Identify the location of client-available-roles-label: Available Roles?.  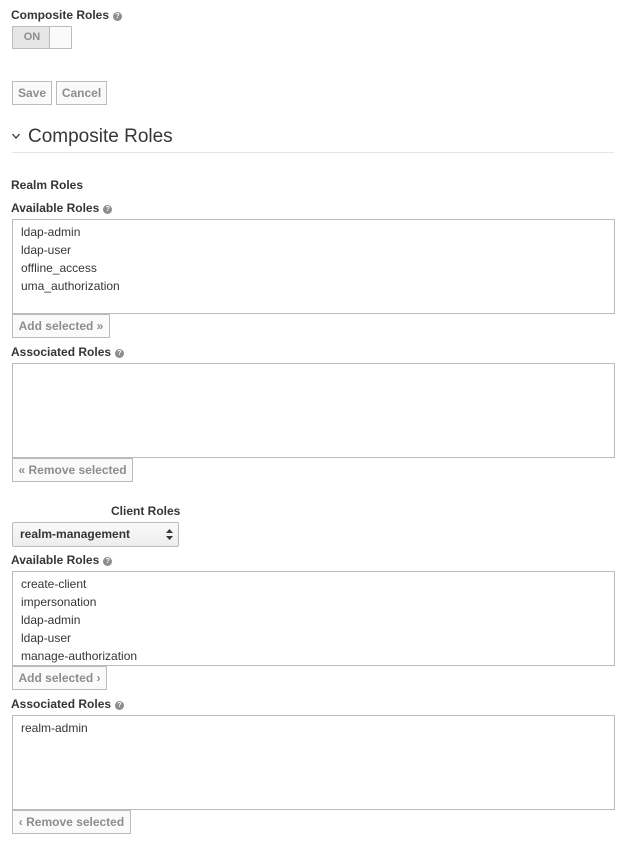
(62, 560).